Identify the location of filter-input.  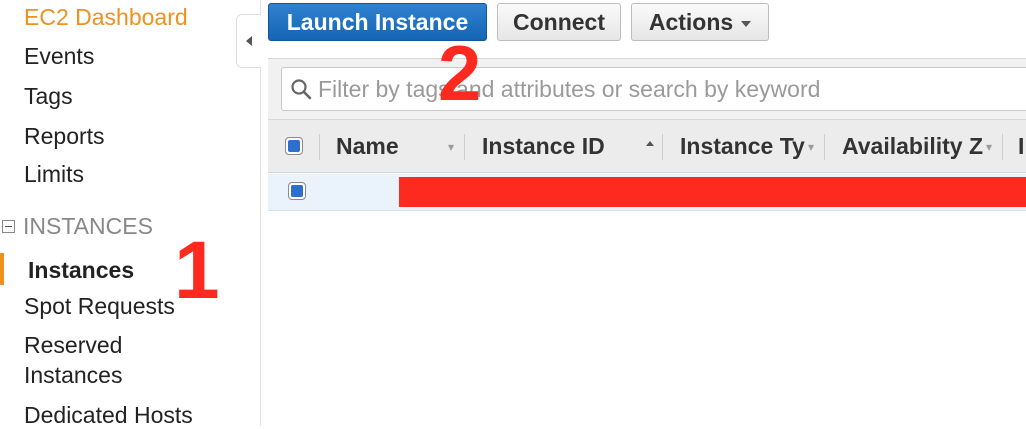
(669, 89).